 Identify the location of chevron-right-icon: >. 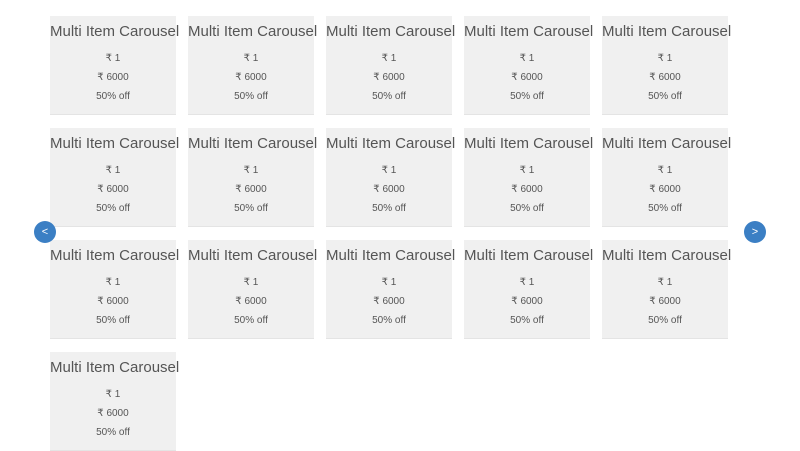
(755, 232).